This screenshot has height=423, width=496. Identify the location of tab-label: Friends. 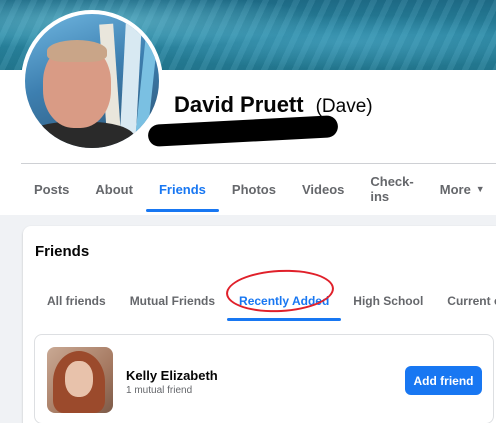
(182, 189).